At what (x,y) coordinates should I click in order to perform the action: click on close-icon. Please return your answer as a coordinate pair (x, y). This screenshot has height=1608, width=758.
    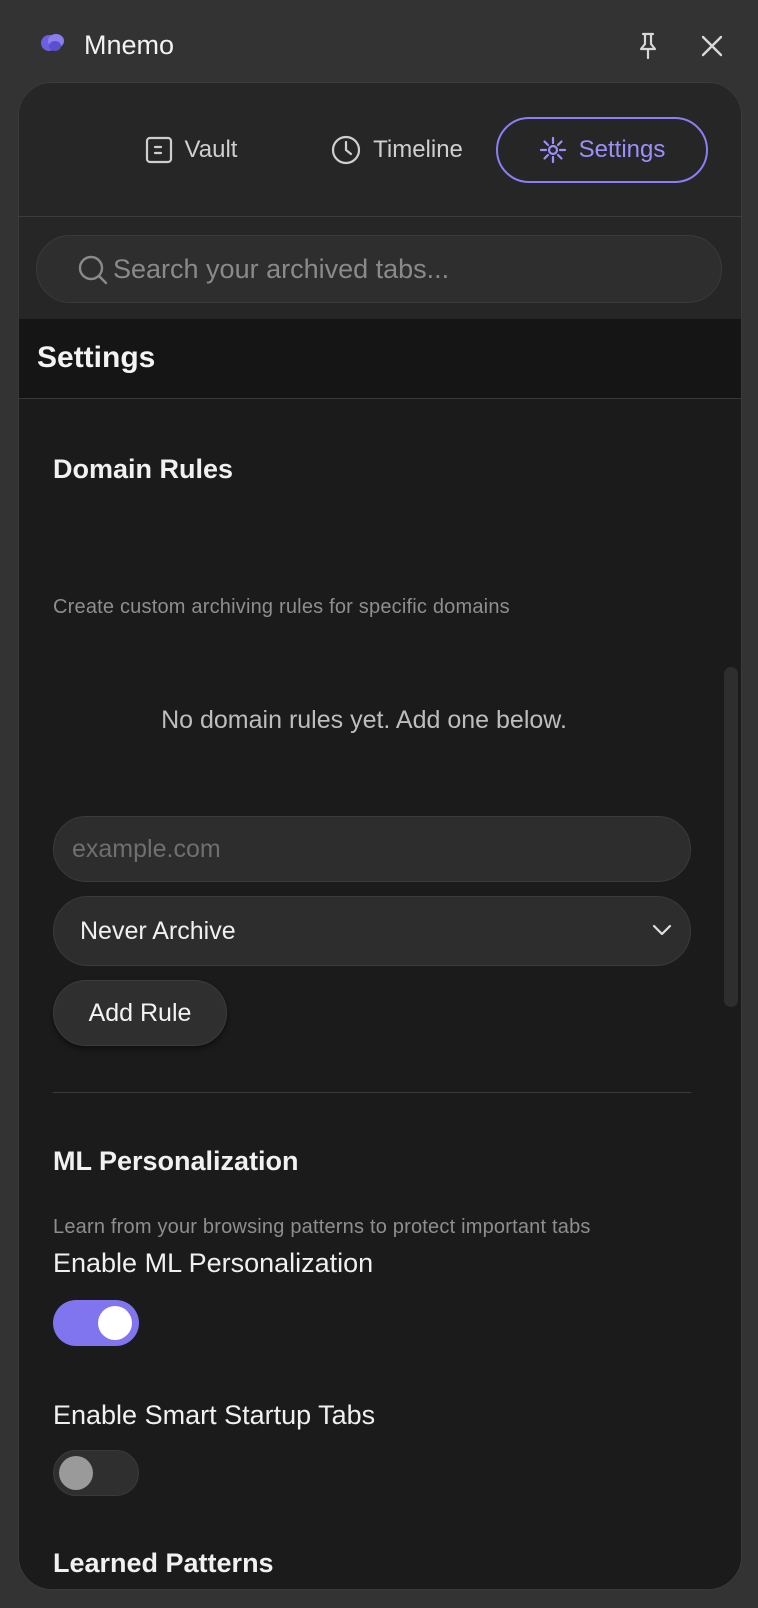
    Looking at the image, I should click on (712, 46).